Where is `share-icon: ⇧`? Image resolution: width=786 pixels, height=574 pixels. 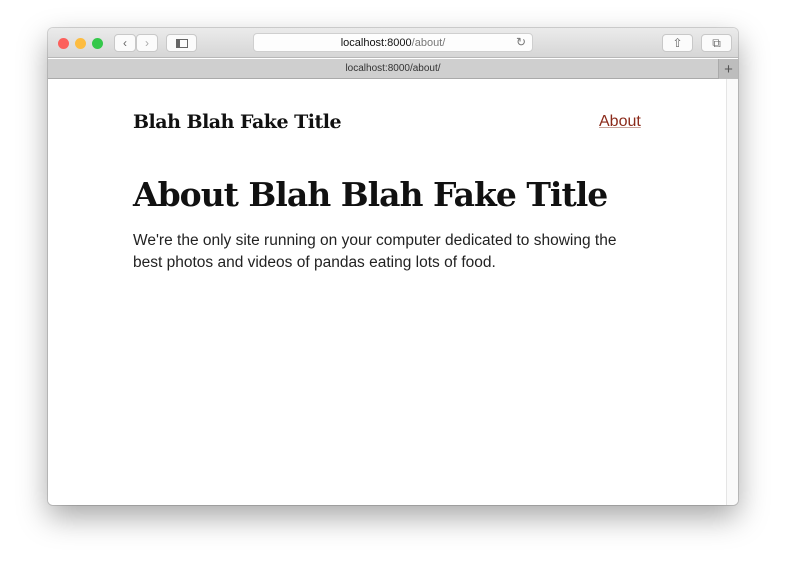
share-icon: ⇧ is located at coordinates (677, 43).